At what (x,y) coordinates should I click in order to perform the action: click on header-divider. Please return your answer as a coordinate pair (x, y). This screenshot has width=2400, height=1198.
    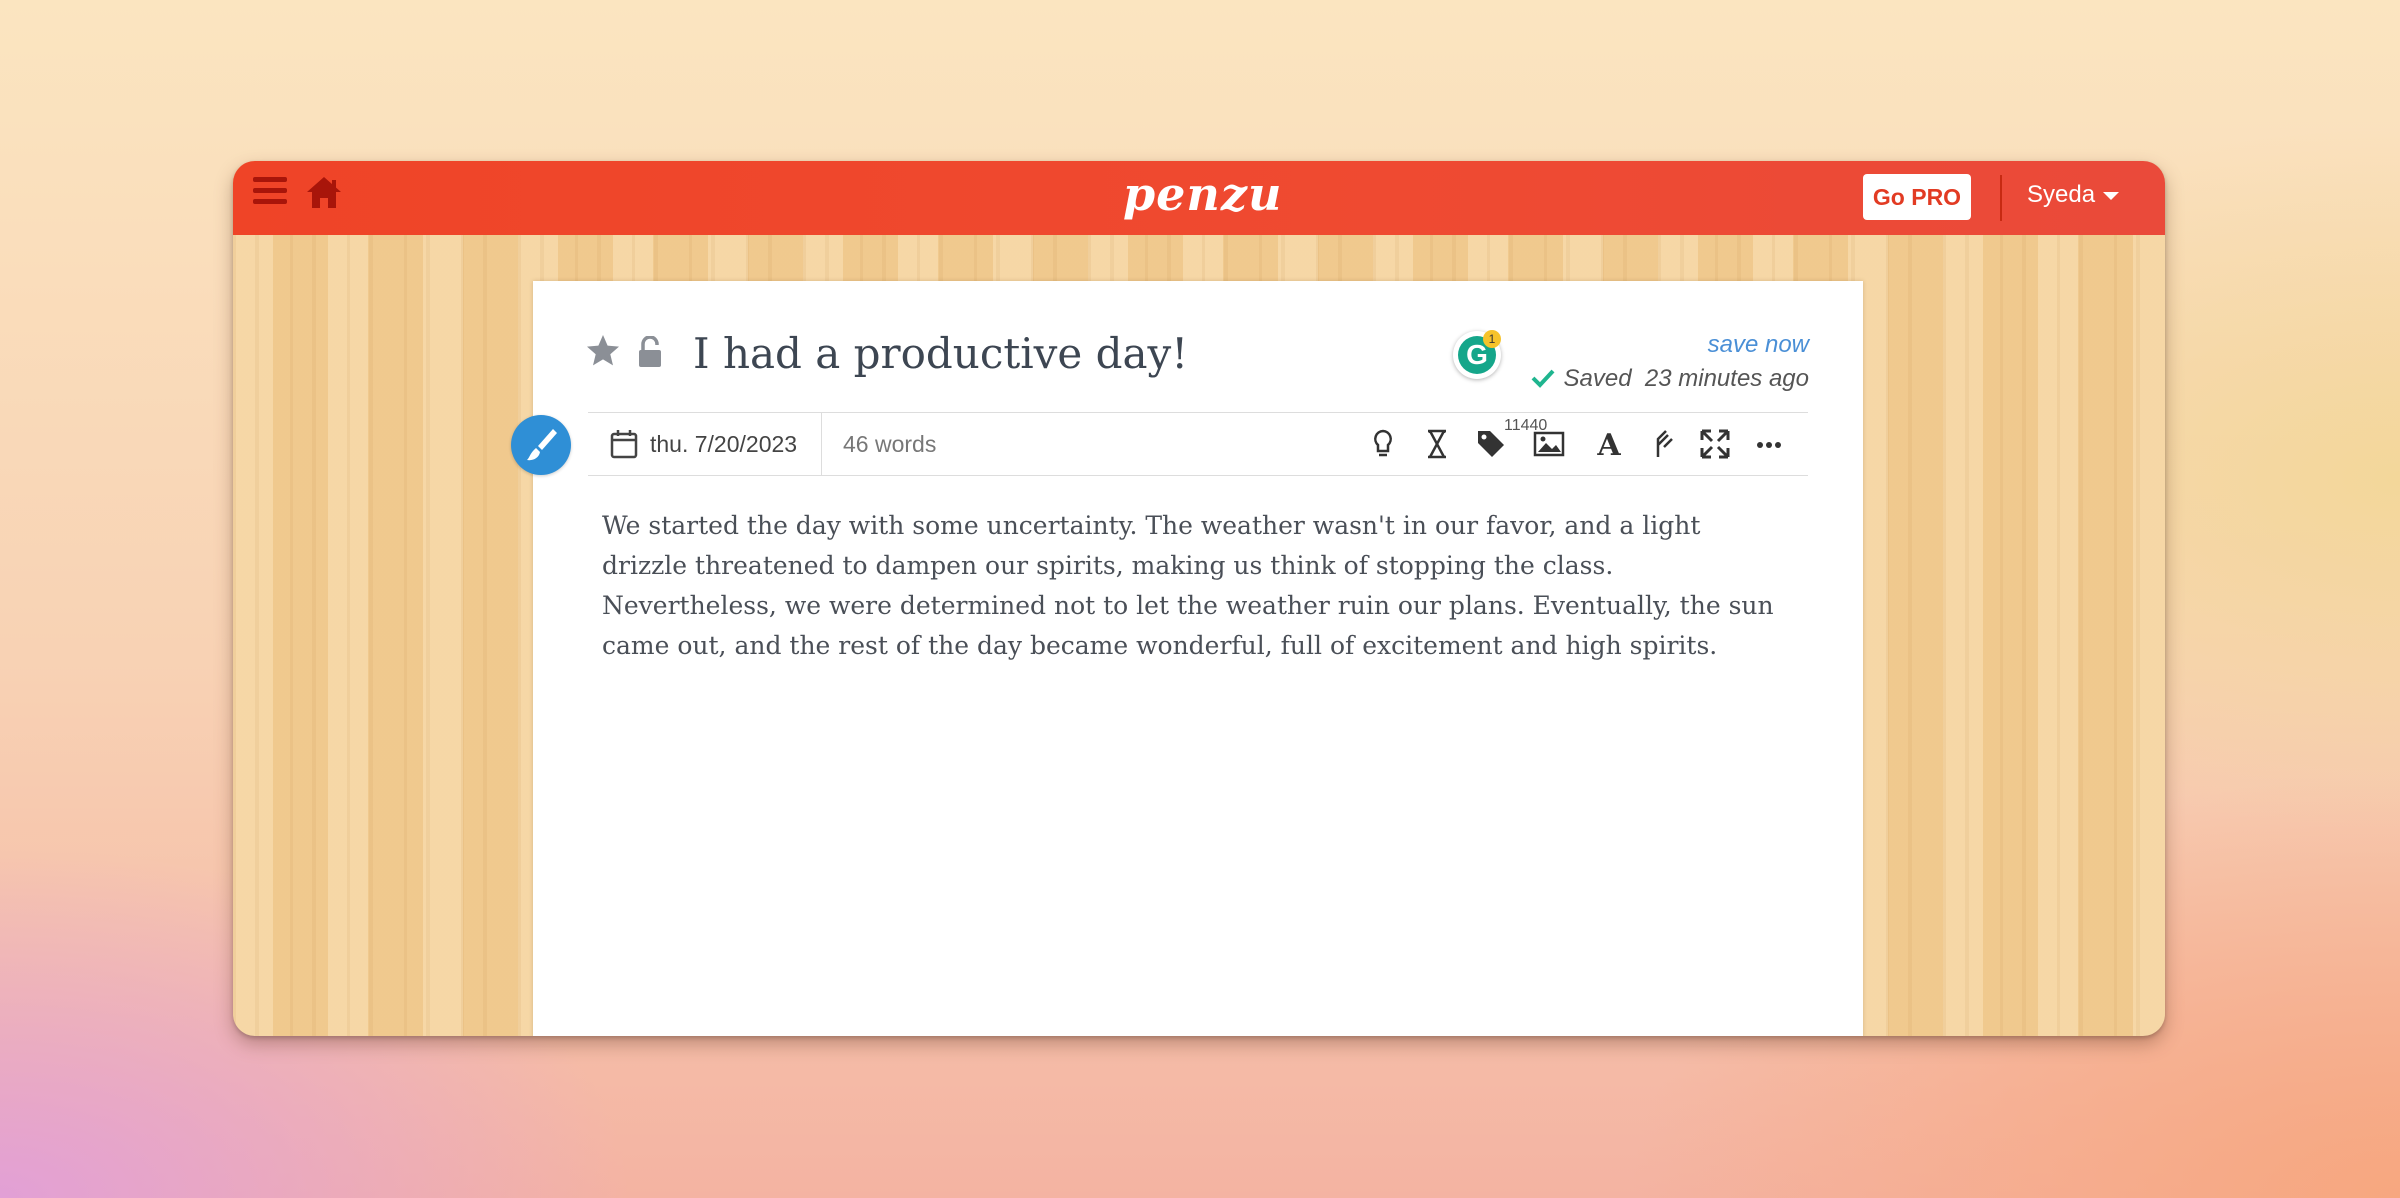
    Looking at the image, I should click on (2001, 198).